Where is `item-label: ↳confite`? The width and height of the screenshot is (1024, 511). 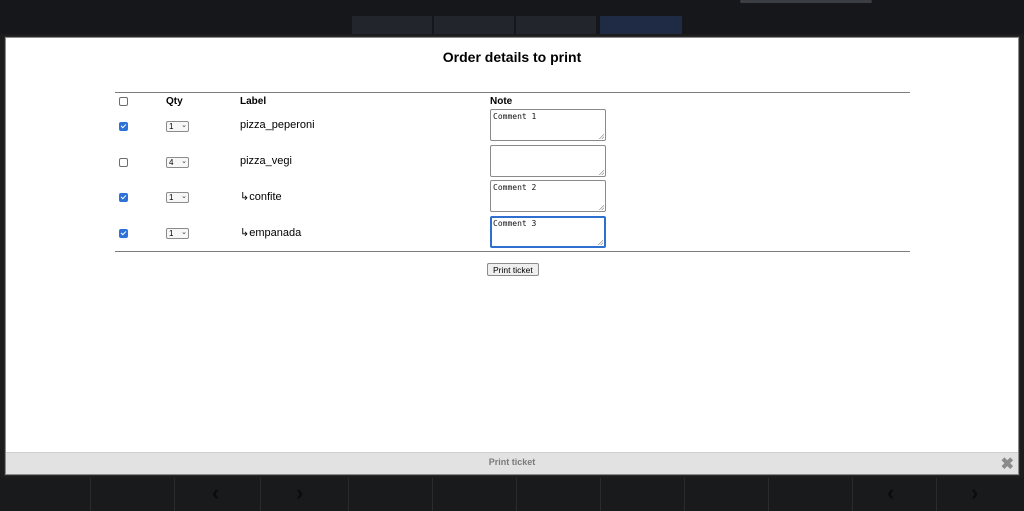 item-label: ↳confite is located at coordinates (261, 197).